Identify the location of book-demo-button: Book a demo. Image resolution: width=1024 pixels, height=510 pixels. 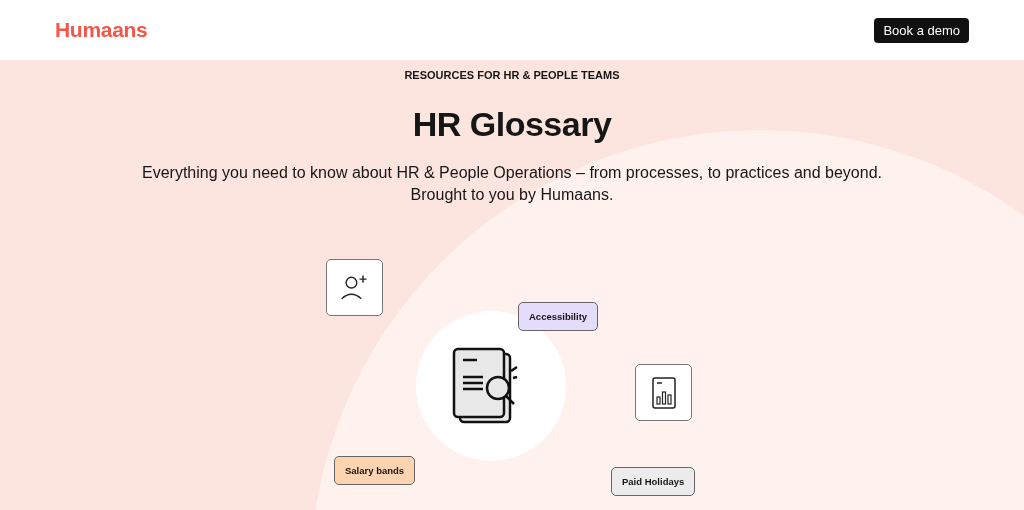
(921, 30).